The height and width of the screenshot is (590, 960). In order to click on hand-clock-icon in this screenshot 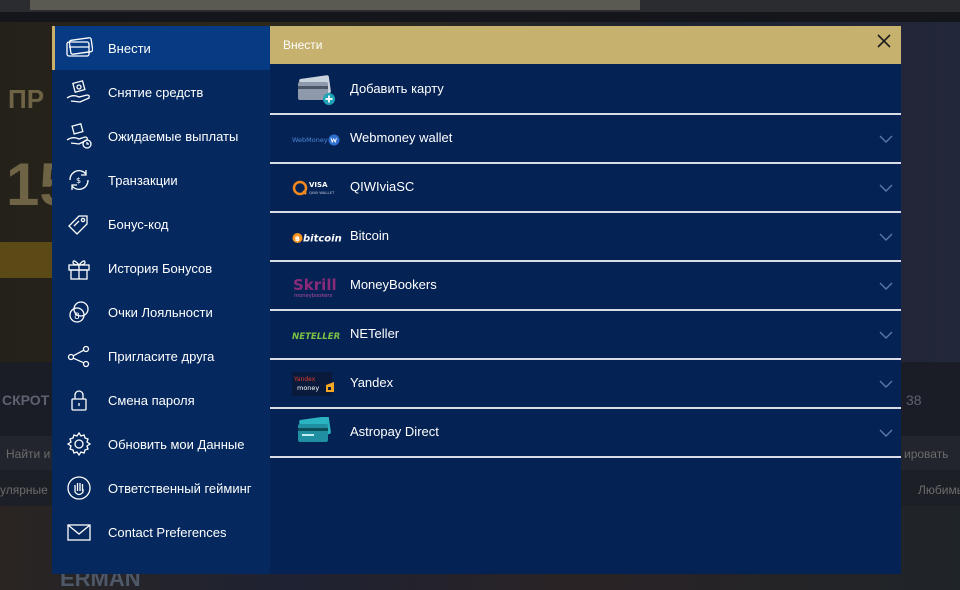, I will do `click(79, 136)`.